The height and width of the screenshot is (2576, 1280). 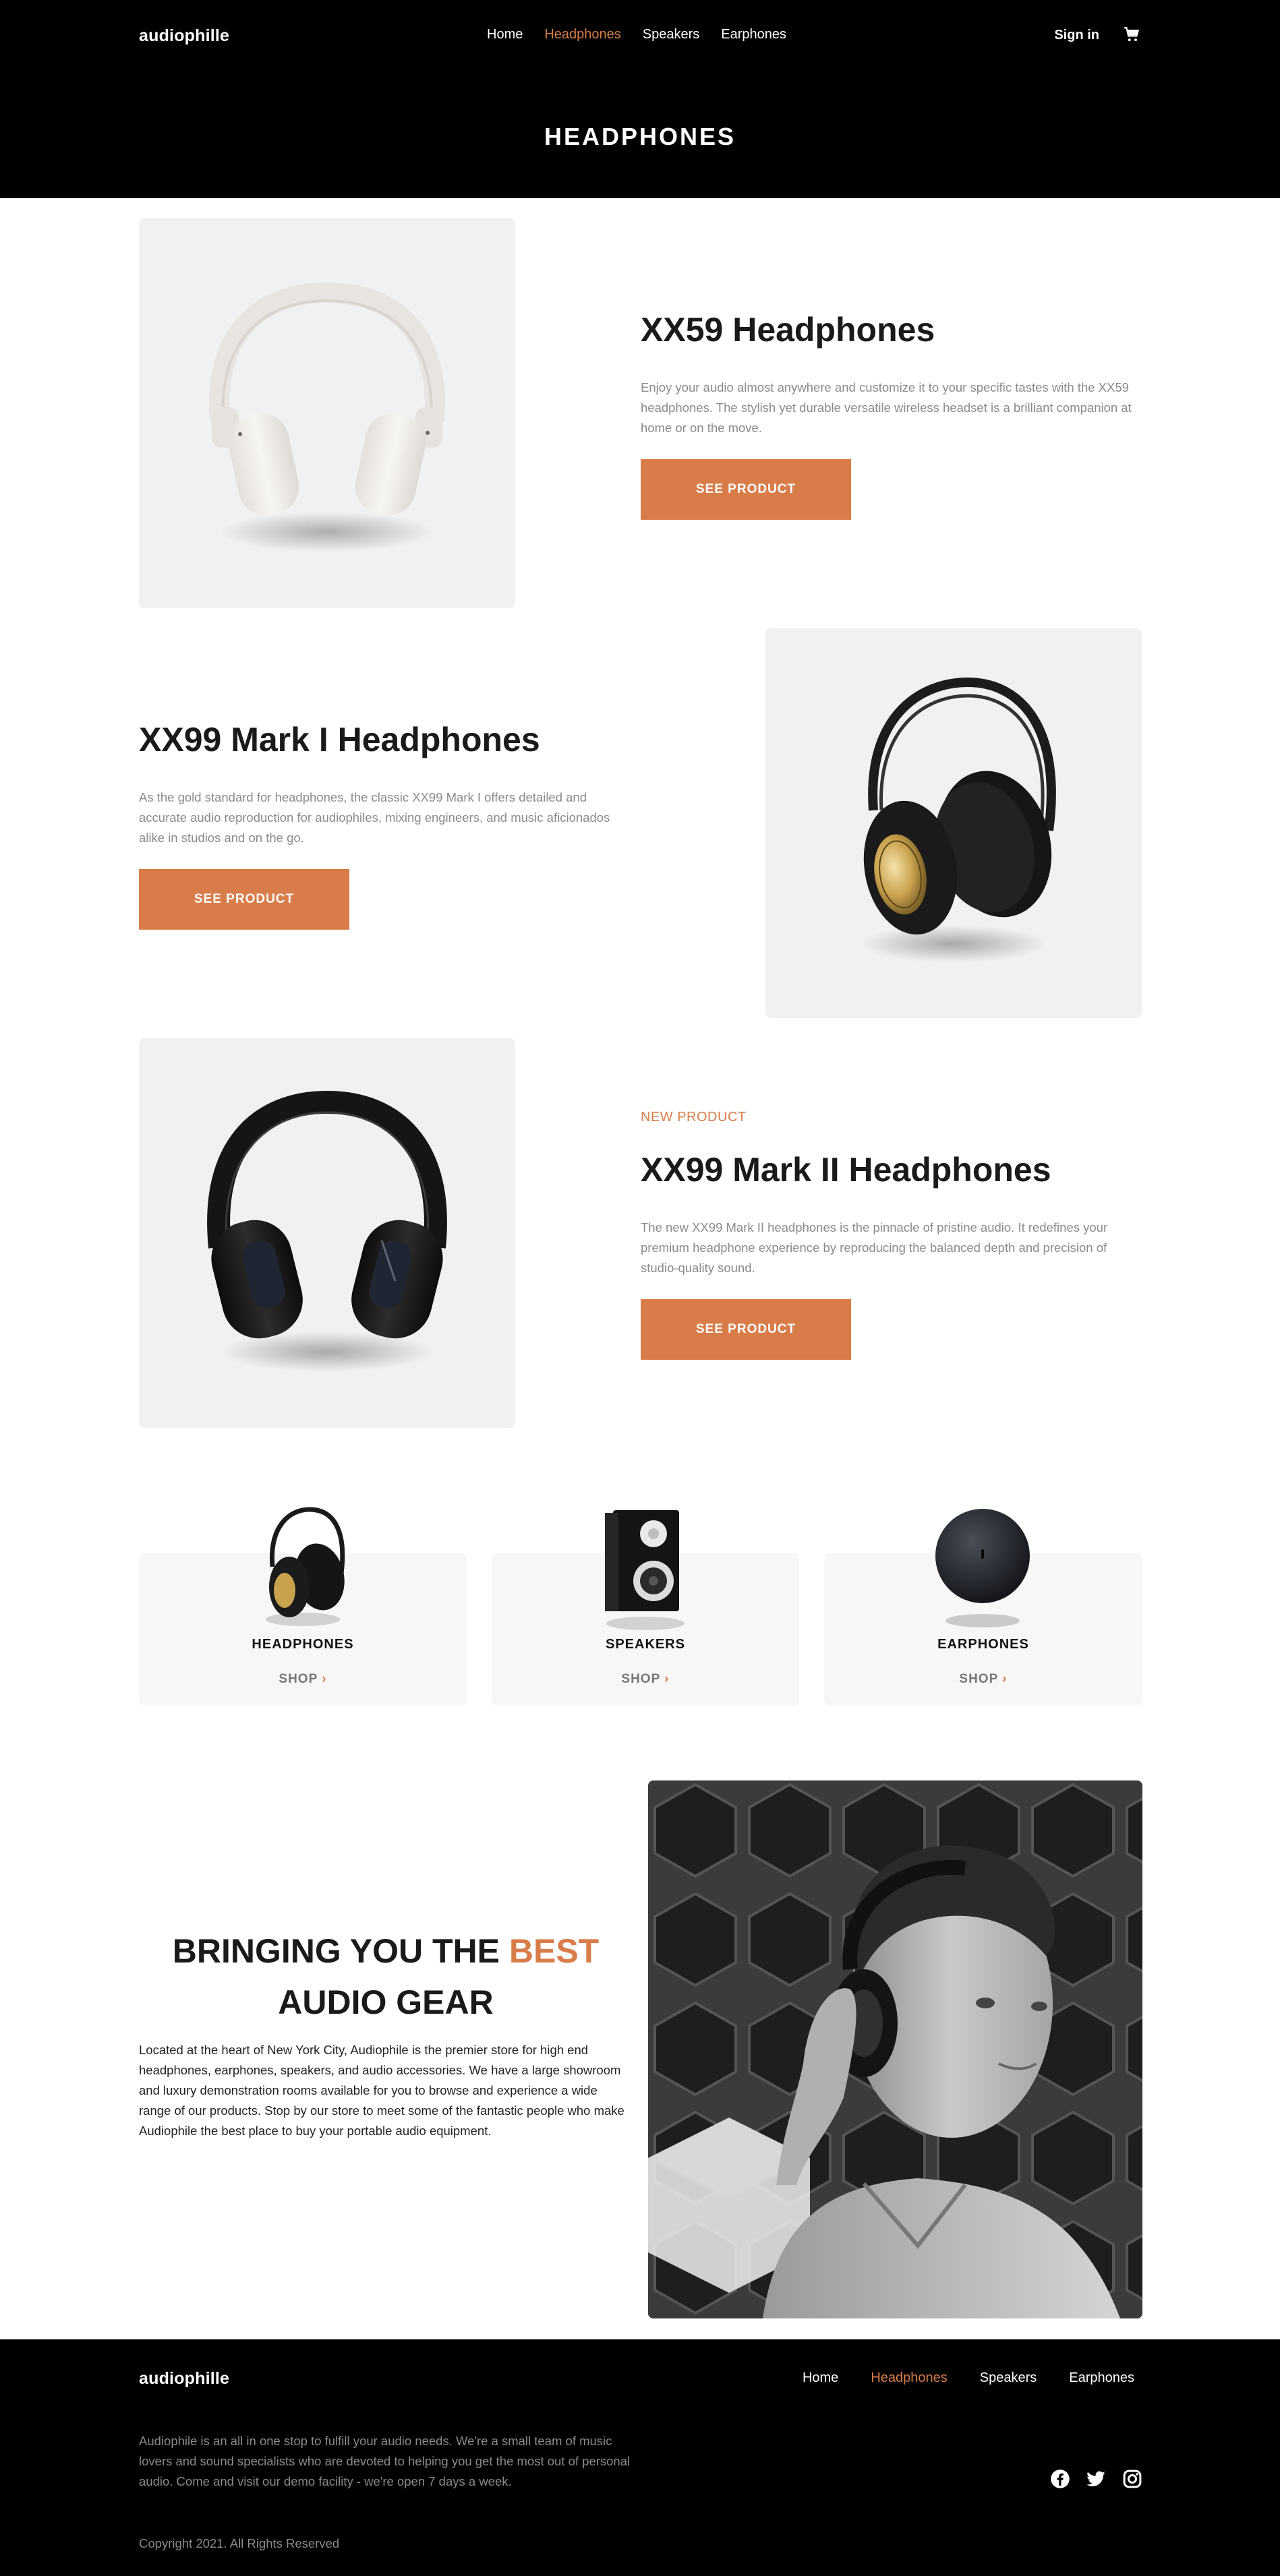 I want to click on footer-nav-earphones: Earphones, so click(x=1101, y=2378).